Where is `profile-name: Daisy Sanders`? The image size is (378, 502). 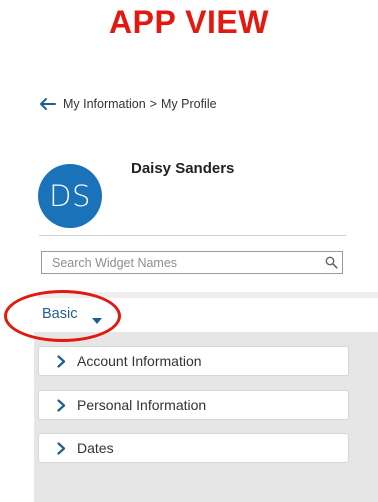
profile-name: Daisy Sanders is located at coordinates (183, 168).